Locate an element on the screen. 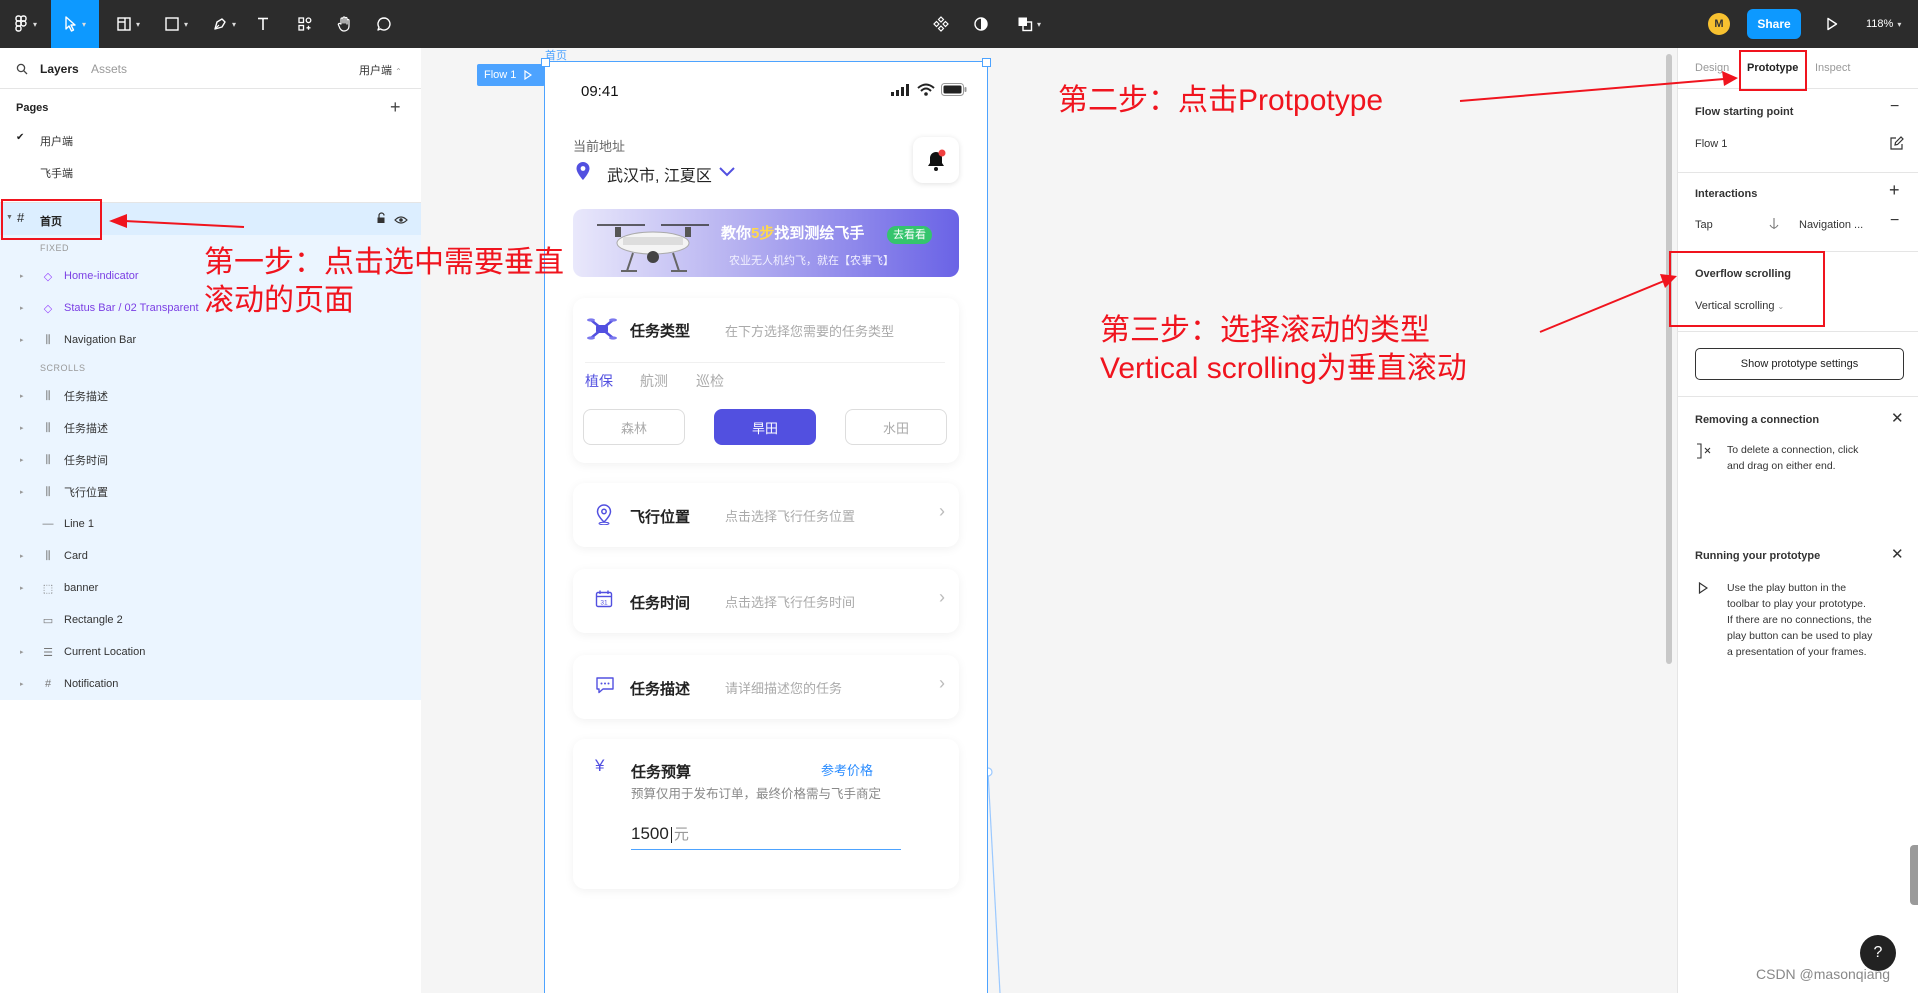 The image size is (1918, 993). layer-row: ▸ ⫼ 飞行位置 is located at coordinates (210, 492).